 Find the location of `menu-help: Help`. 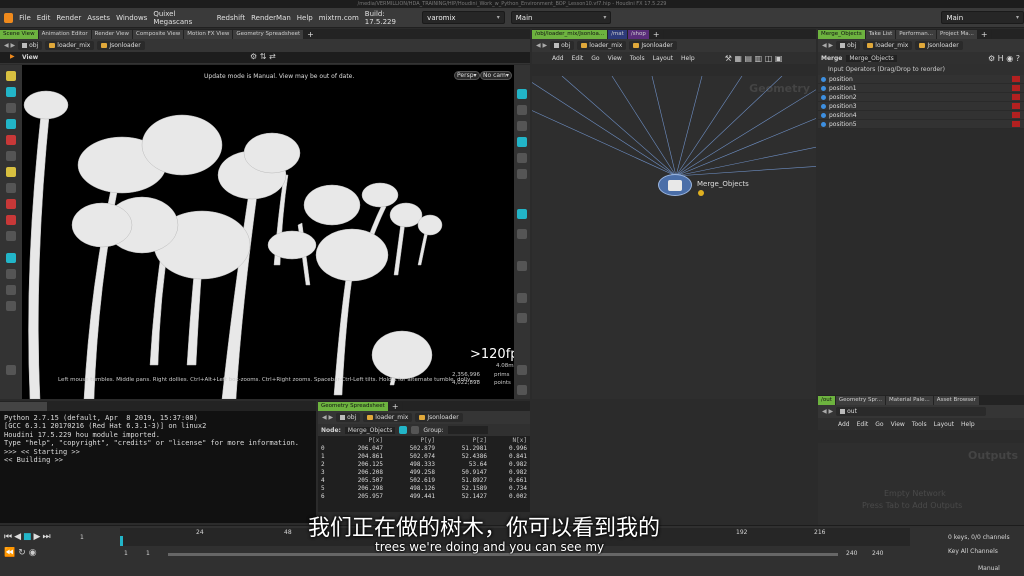

menu-help: Help is located at coordinates (305, 18).